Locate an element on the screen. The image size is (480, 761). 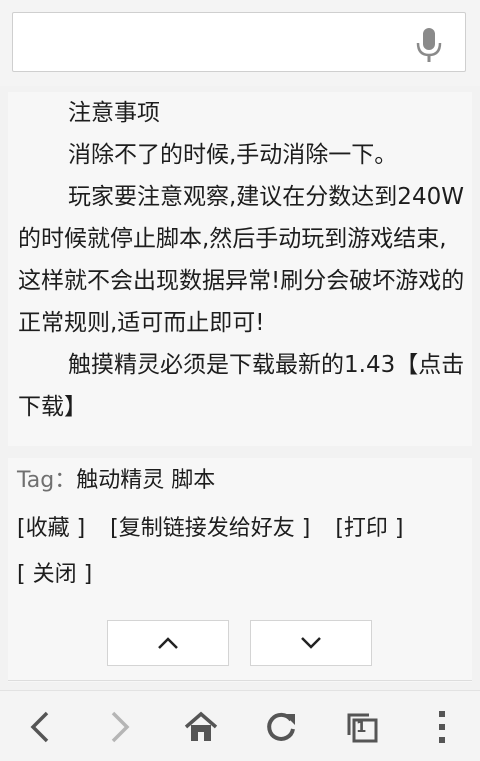
forward-button is located at coordinates (120, 727).